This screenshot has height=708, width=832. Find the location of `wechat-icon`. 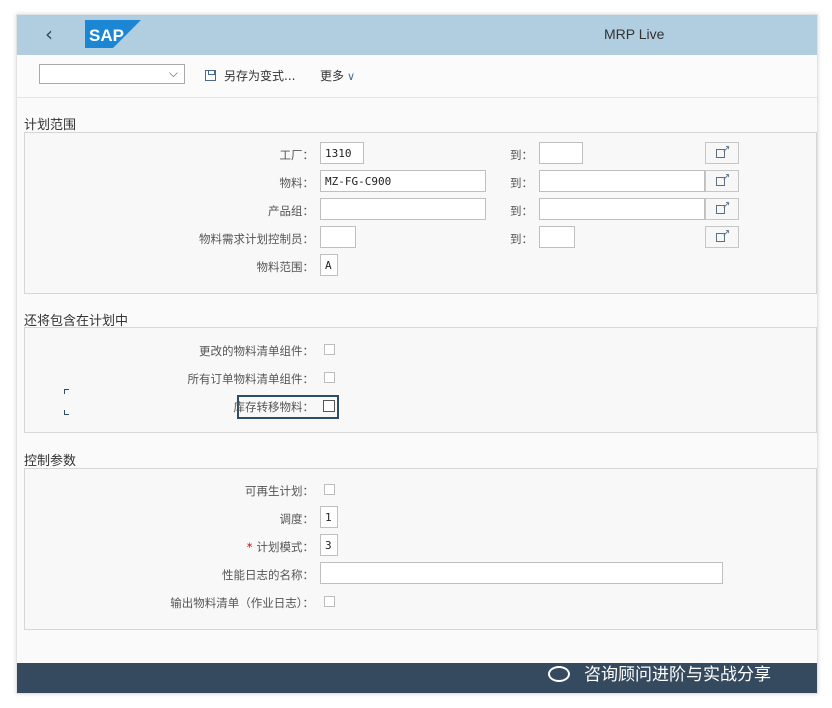

wechat-icon is located at coordinates (559, 674).